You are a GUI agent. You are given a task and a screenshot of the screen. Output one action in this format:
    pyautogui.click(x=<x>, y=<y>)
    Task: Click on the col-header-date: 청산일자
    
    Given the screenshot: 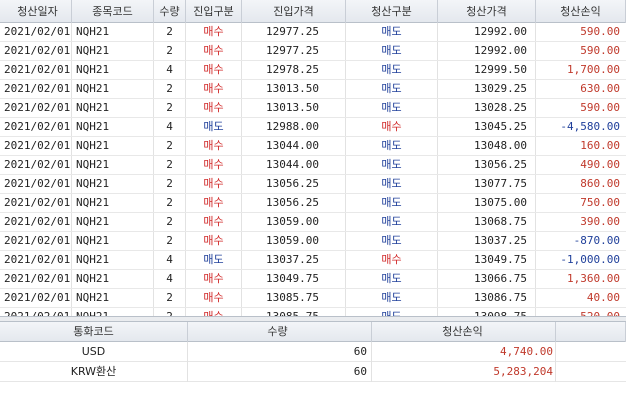 What is the action you would take?
    pyautogui.click(x=36, y=11)
    